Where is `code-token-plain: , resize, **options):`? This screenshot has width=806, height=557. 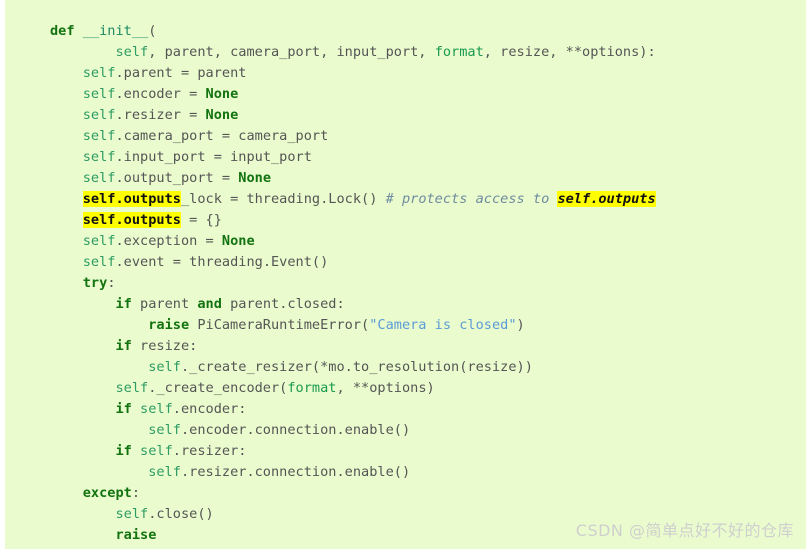
code-token-plain: , resize, **options): is located at coordinates (569, 52).